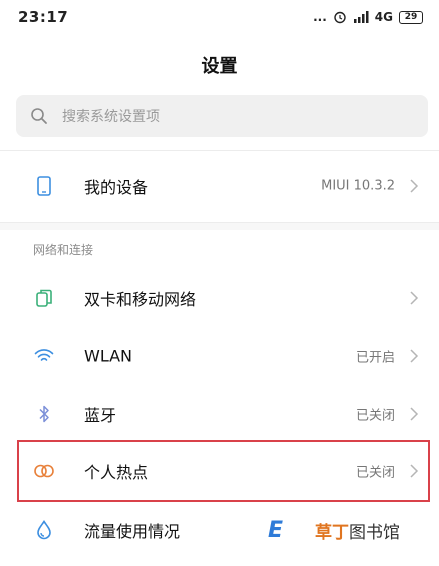  Describe the element at coordinates (140, 299) in the screenshot. I see `row-label: 双卡和移动网络` at that location.